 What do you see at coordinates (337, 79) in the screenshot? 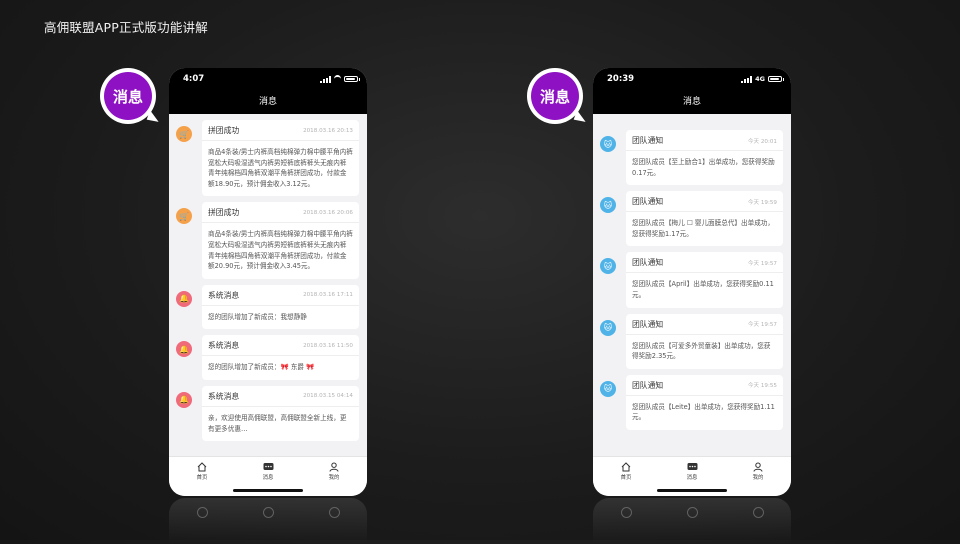
I see `wifi-icon` at bounding box center [337, 79].